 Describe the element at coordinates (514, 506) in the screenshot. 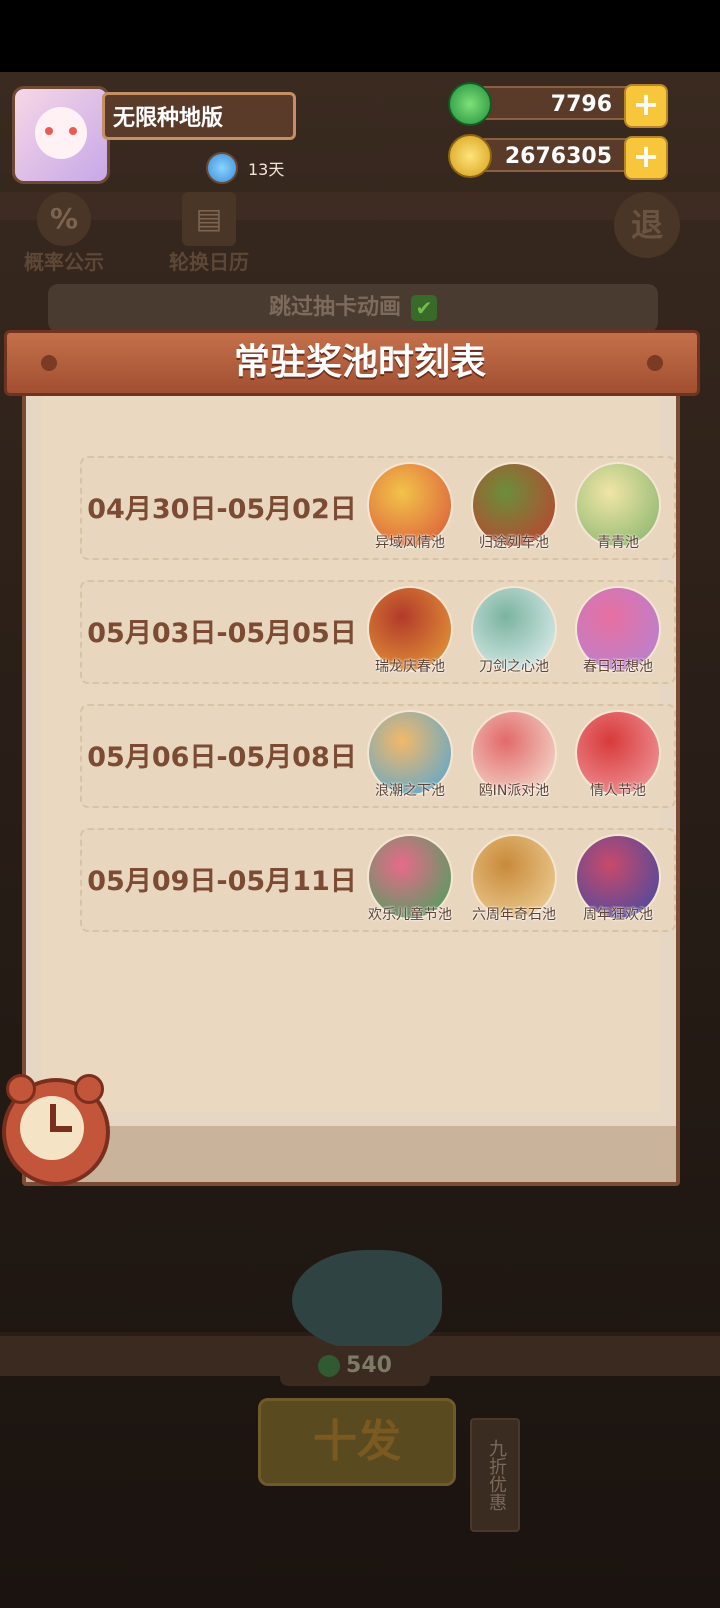

I see `prize-pool: 归途列车池` at that location.